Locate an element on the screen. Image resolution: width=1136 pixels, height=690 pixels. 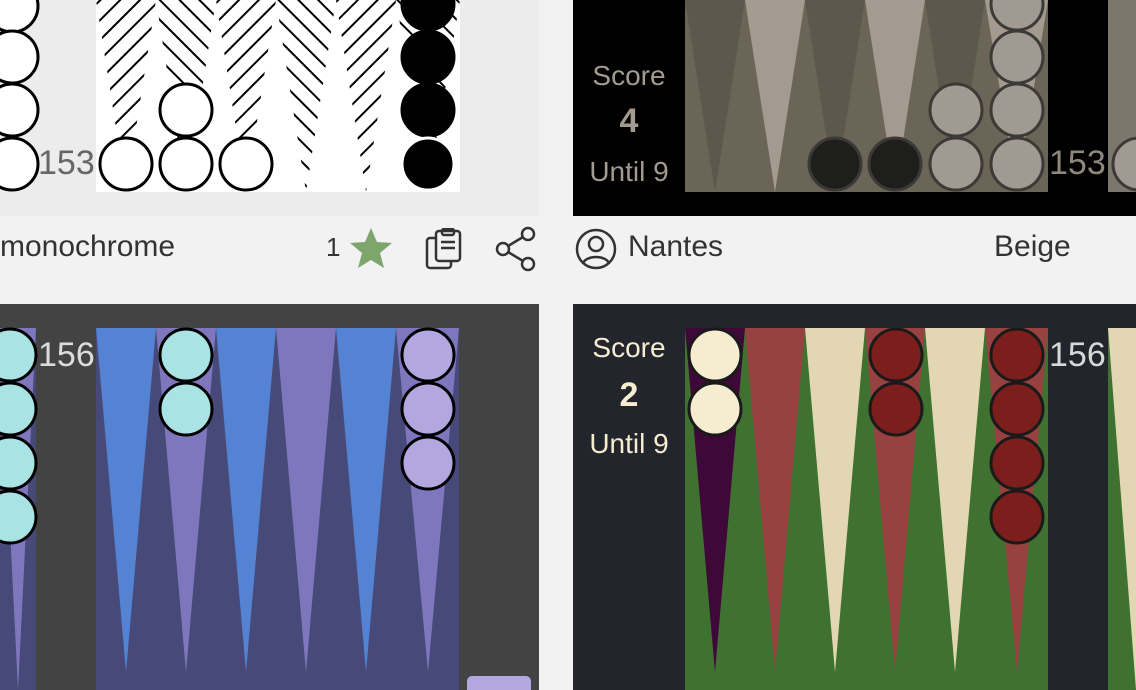
theme-name: monochrome is located at coordinates (88, 246).